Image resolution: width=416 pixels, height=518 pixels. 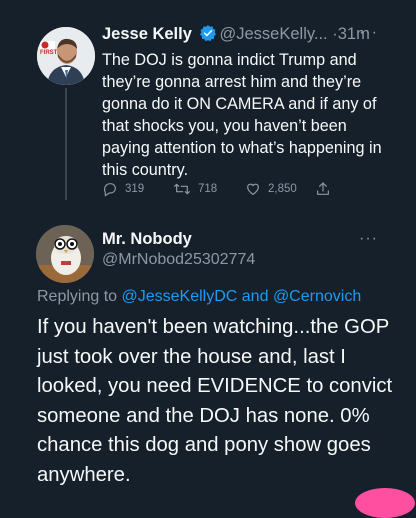 I want to click on avatar-badge-text: FIRST, so click(x=49, y=53).